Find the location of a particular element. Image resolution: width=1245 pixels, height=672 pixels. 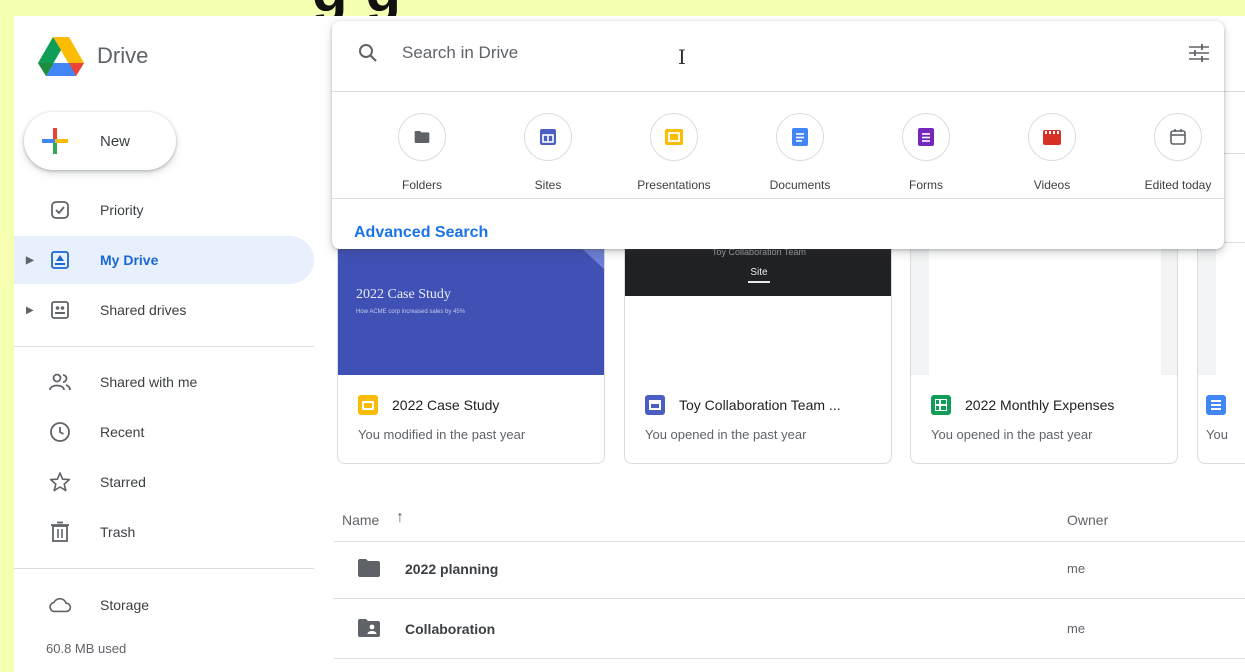

trash-icon is located at coordinates (60, 532).